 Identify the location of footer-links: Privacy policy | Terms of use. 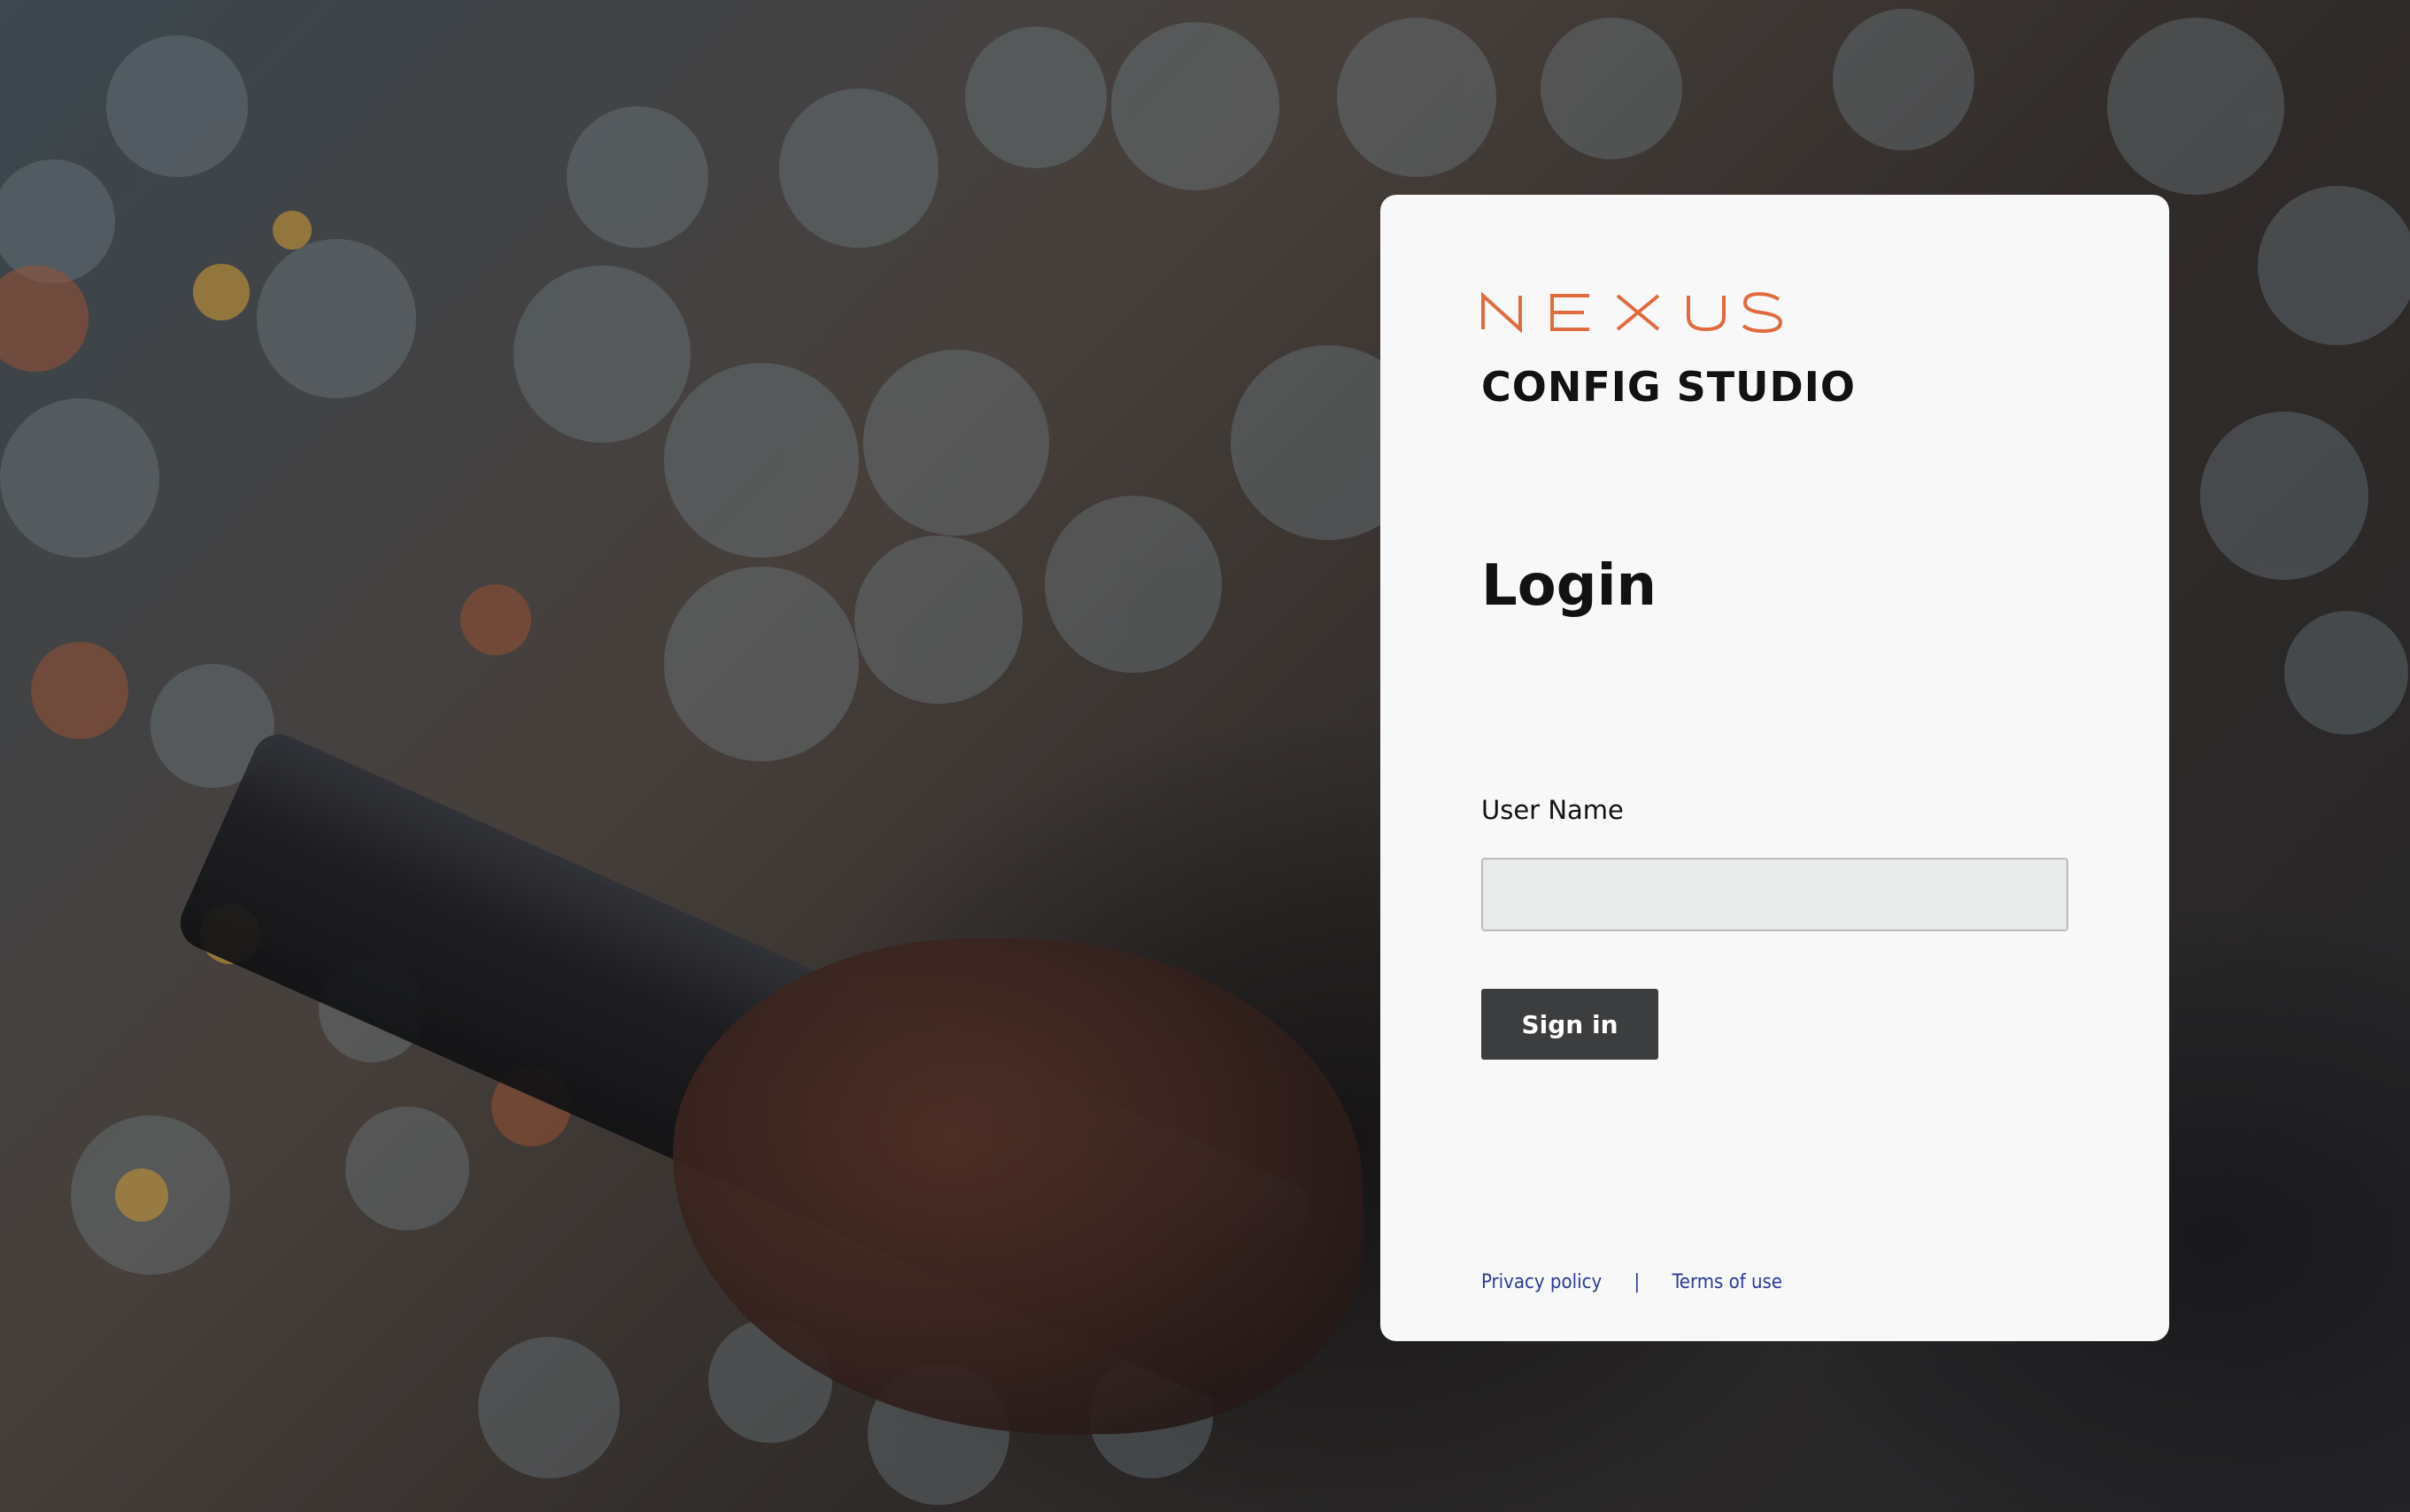
(1631, 1282).